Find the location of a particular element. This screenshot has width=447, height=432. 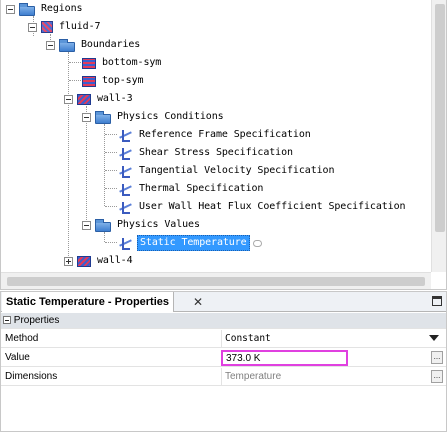

tree-node-wall-4: wall-4 is located at coordinates (99, 261).